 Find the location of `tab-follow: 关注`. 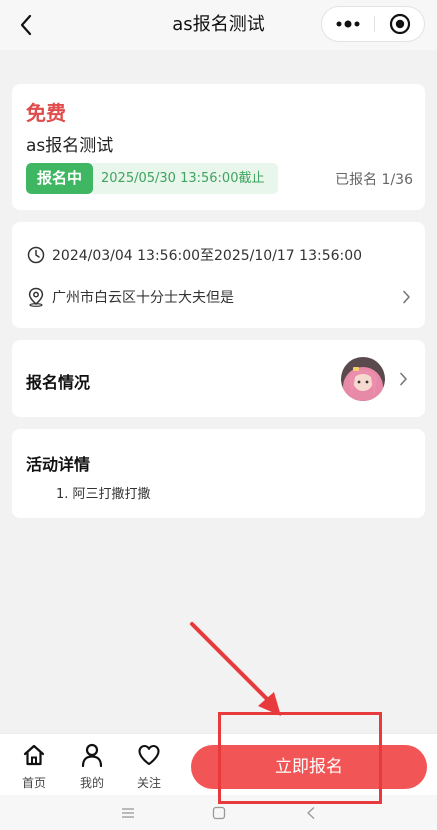

tab-follow: 关注 is located at coordinates (149, 767).